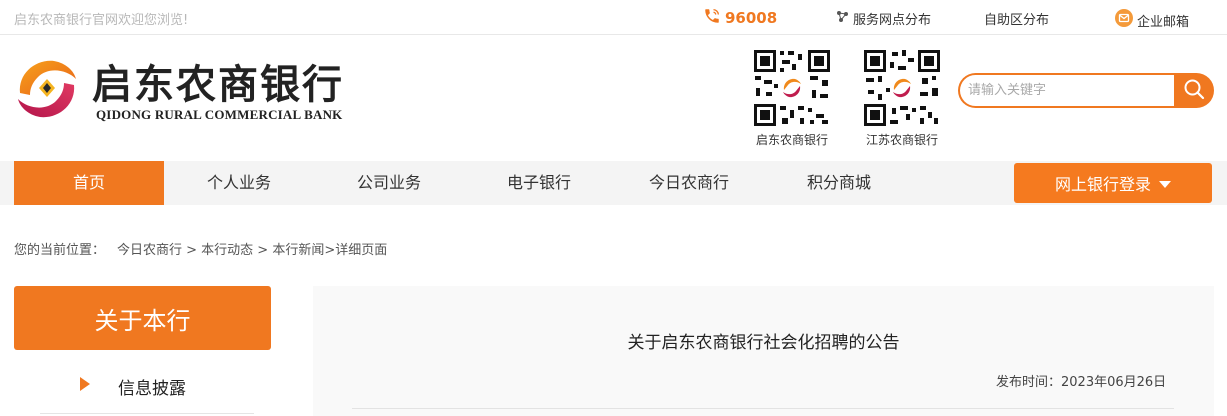 The image size is (1227, 416). I want to click on mail-icon, so click(1124, 20).